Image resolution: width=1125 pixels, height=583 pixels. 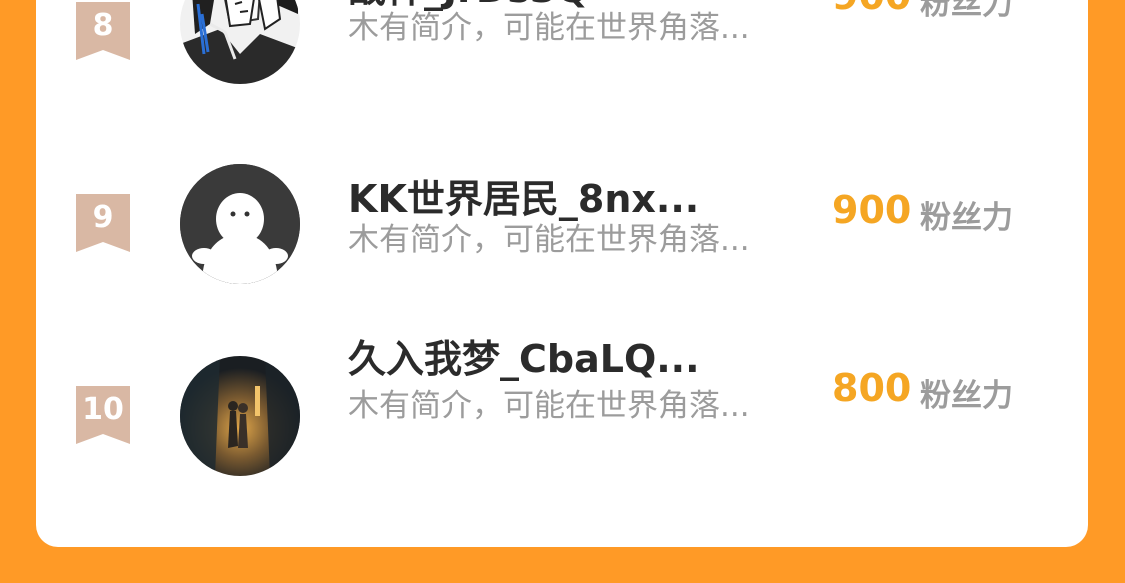 What do you see at coordinates (240, 42) in the screenshot?
I see `anime-boy-avatar-icon` at bounding box center [240, 42].